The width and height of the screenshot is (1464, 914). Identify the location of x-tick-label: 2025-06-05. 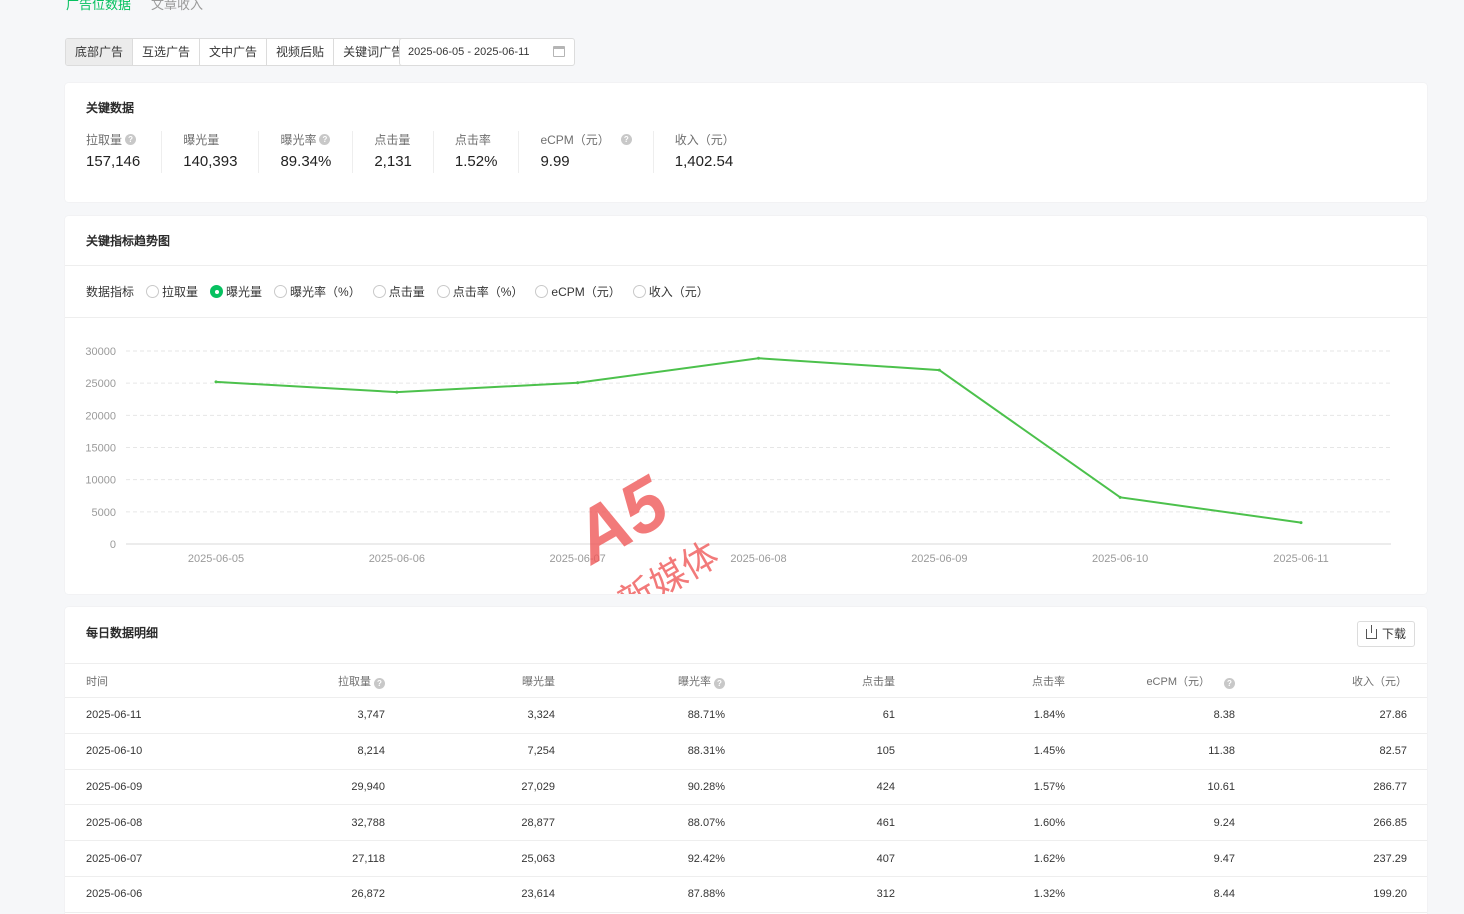
(216, 559).